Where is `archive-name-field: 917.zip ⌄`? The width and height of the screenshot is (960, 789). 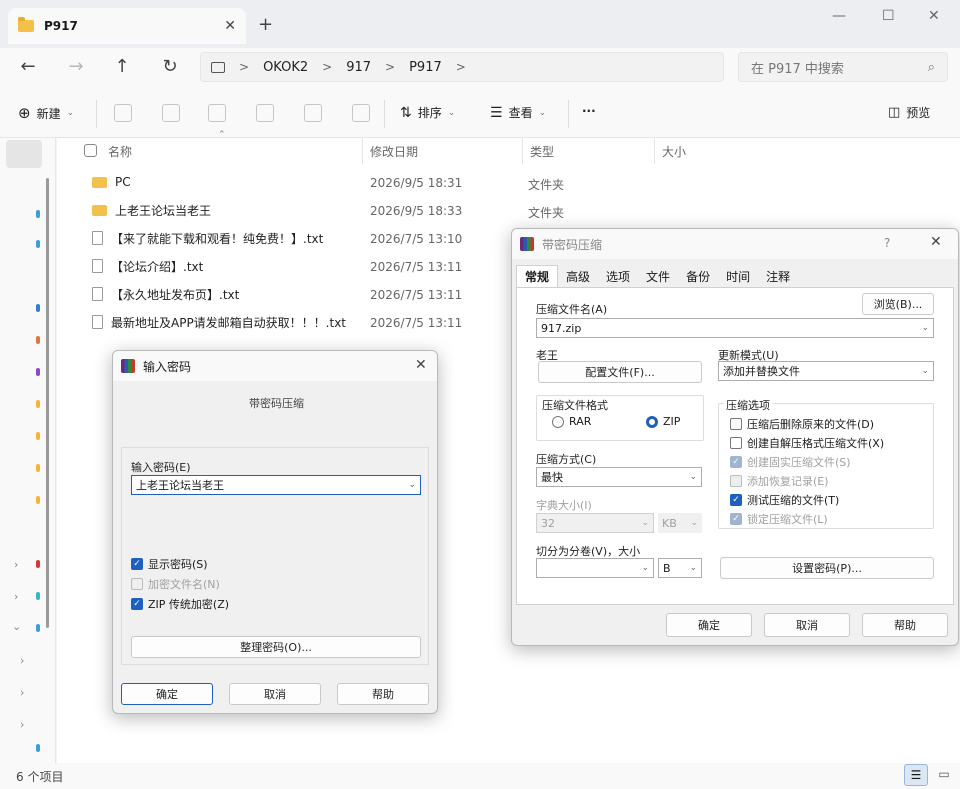
archive-name-field: 917.zip ⌄ is located at coordinates (735, 328).